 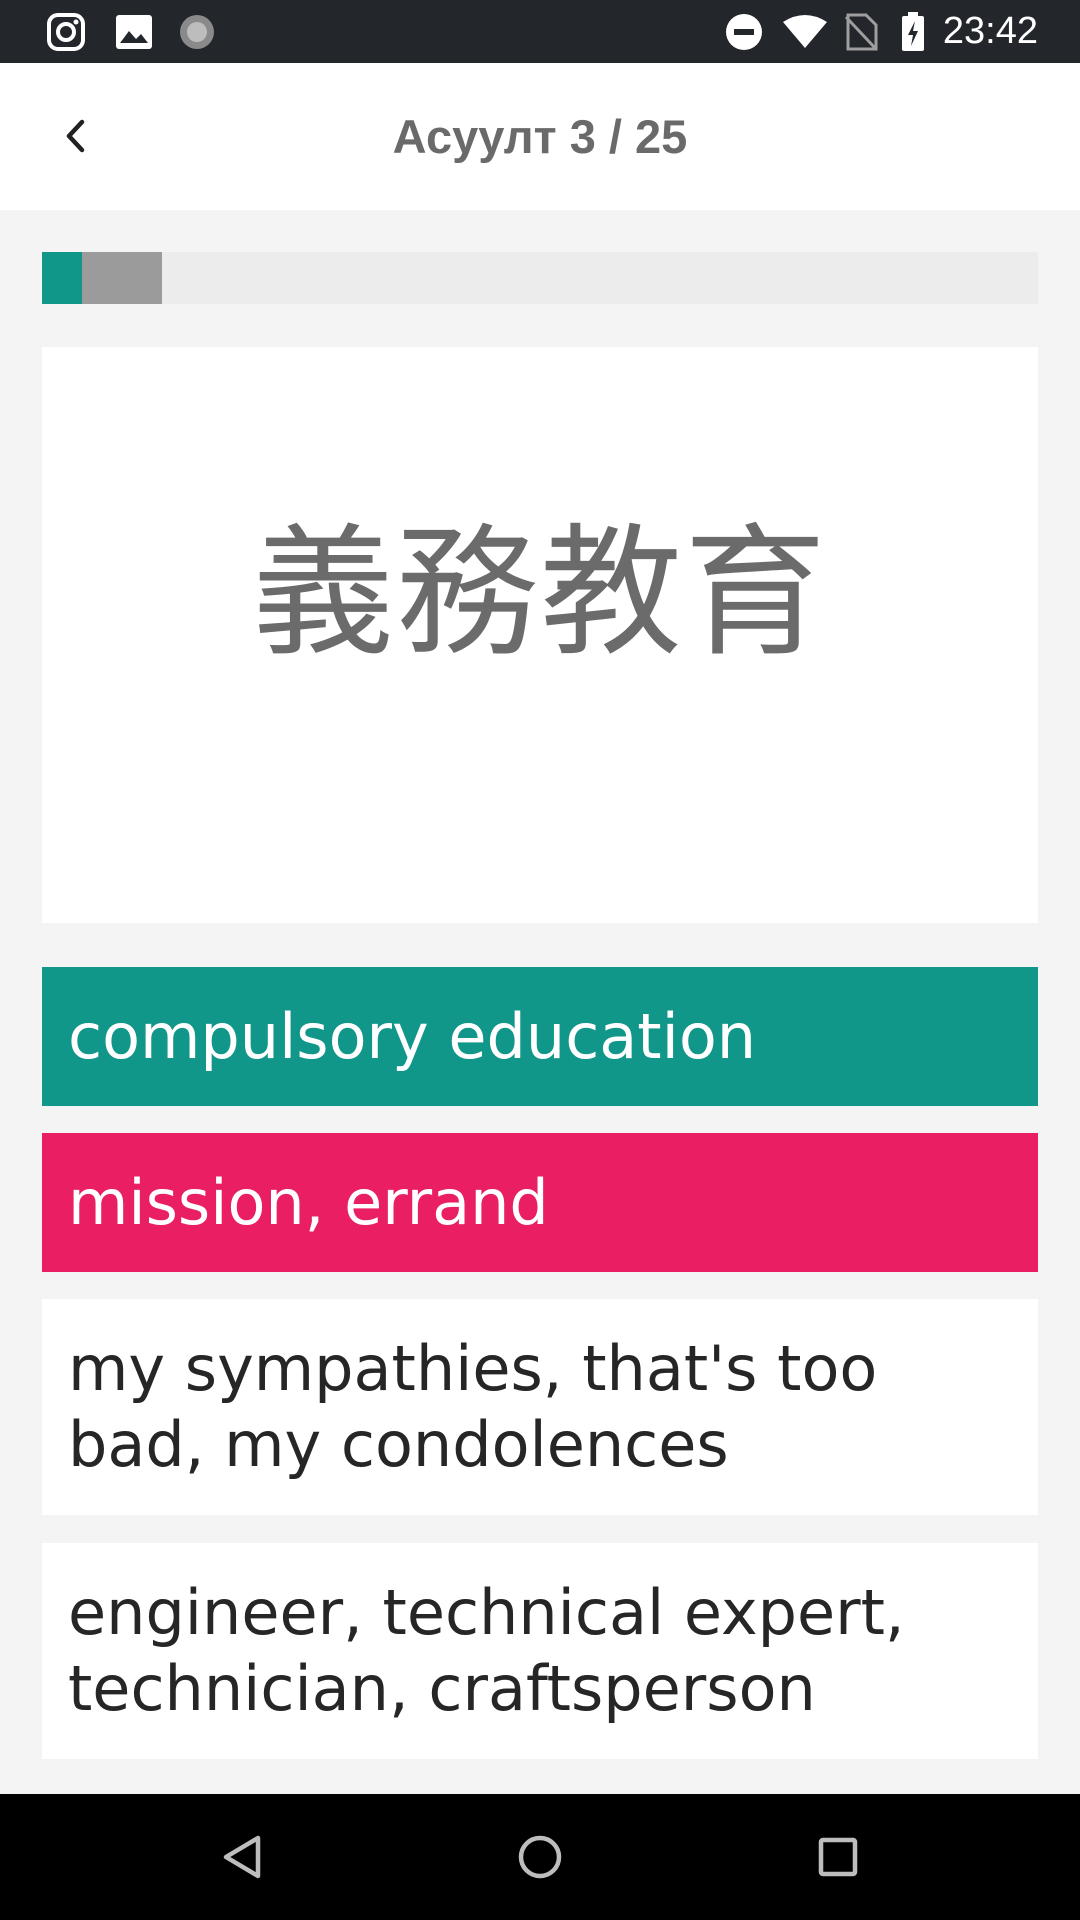 I want to click on battery-charging-icon, so click(x=913, y=31).